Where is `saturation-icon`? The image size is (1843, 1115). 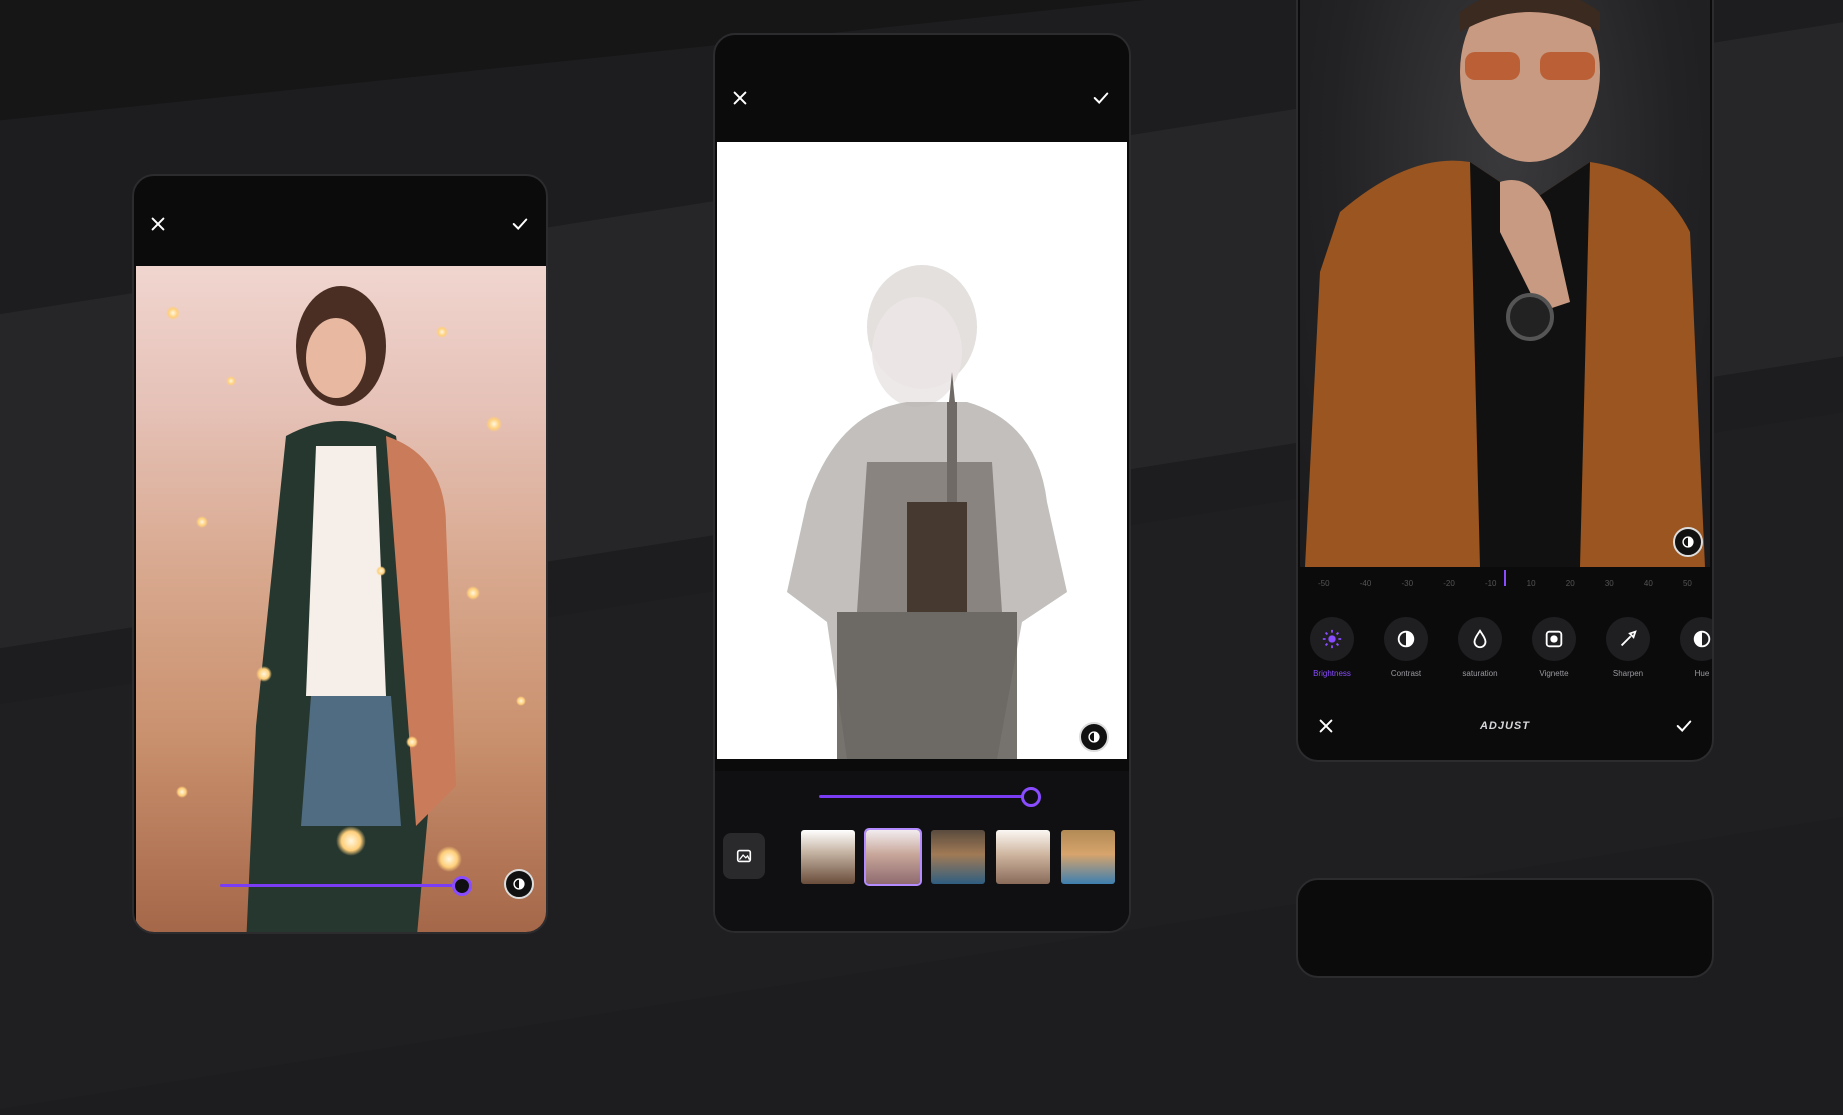 saturation-icon is located at coordinates (1480, 639).